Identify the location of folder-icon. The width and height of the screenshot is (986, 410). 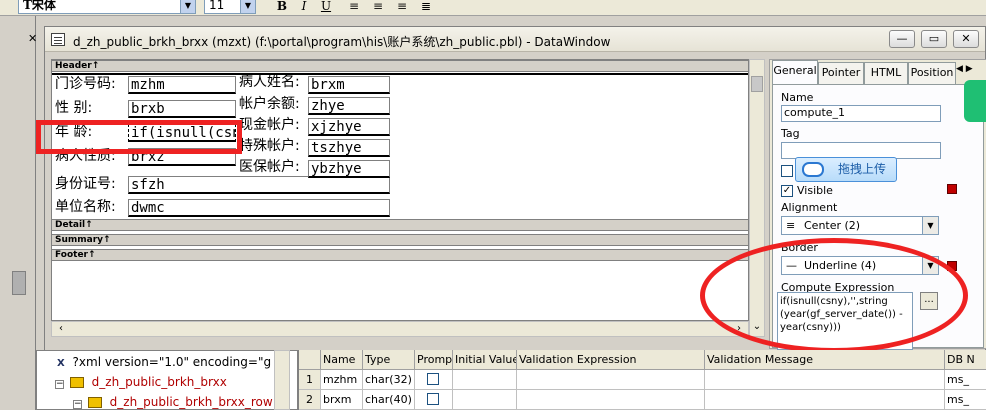
(76, 382).